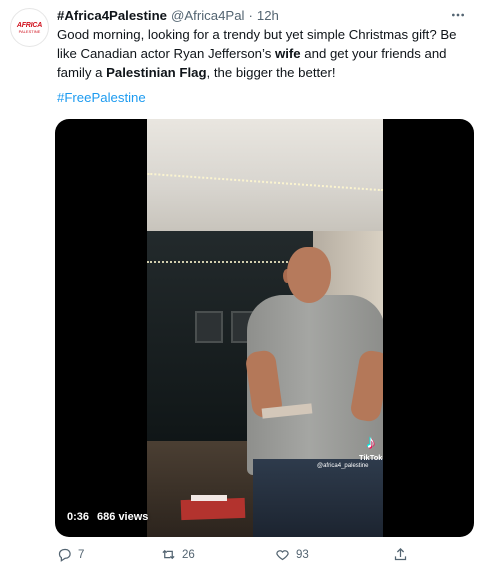 The height and width of the screenshot is (562, 480). I want to click on tiktok-username: @africa4_palestine, so click(343, 466).